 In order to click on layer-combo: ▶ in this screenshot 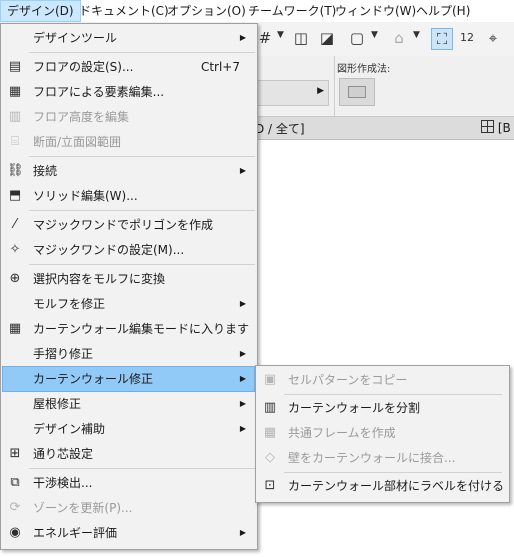, I will do `click(292, 93)`.